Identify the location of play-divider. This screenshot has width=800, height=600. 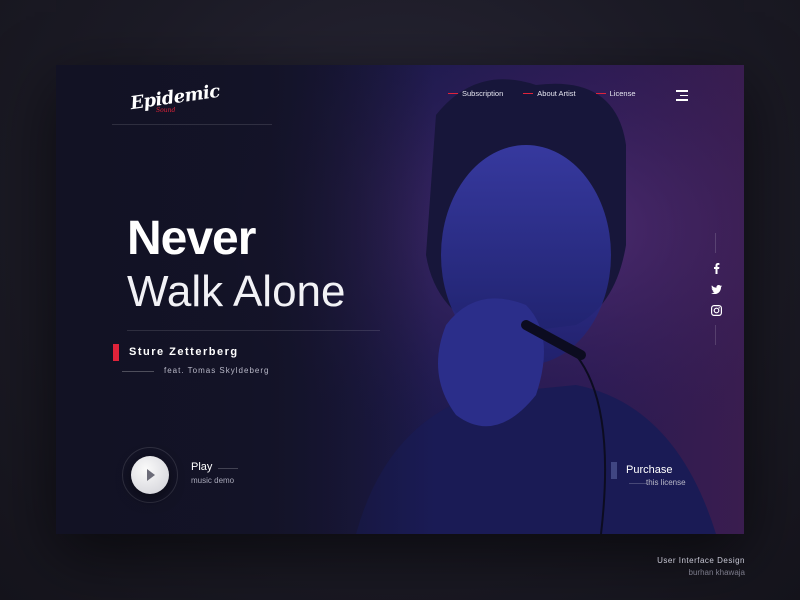
(228, 468).